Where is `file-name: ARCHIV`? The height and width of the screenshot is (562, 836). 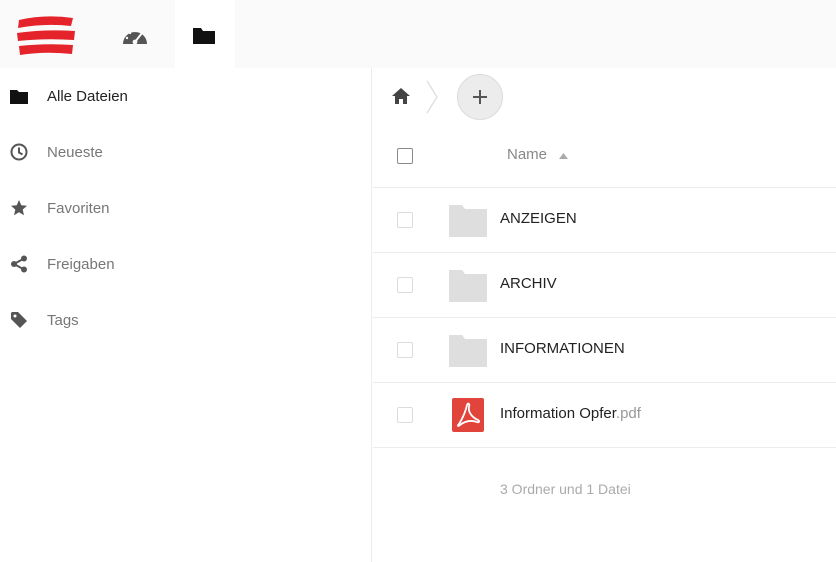 file-name: ARCHIV is located at coordinates (528, 283).